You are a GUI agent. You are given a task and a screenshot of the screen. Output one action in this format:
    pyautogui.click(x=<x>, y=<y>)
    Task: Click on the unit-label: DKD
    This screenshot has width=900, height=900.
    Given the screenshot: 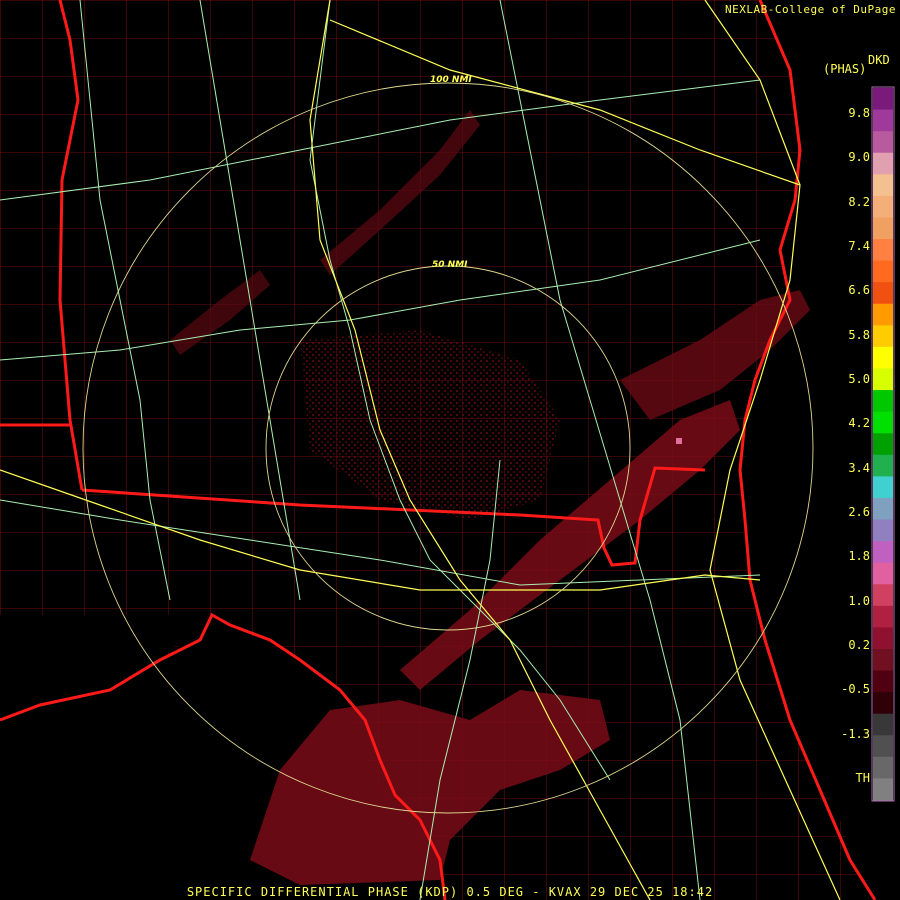 What is the action you would take?
    pyautogui.click(x=879, y=60)
    